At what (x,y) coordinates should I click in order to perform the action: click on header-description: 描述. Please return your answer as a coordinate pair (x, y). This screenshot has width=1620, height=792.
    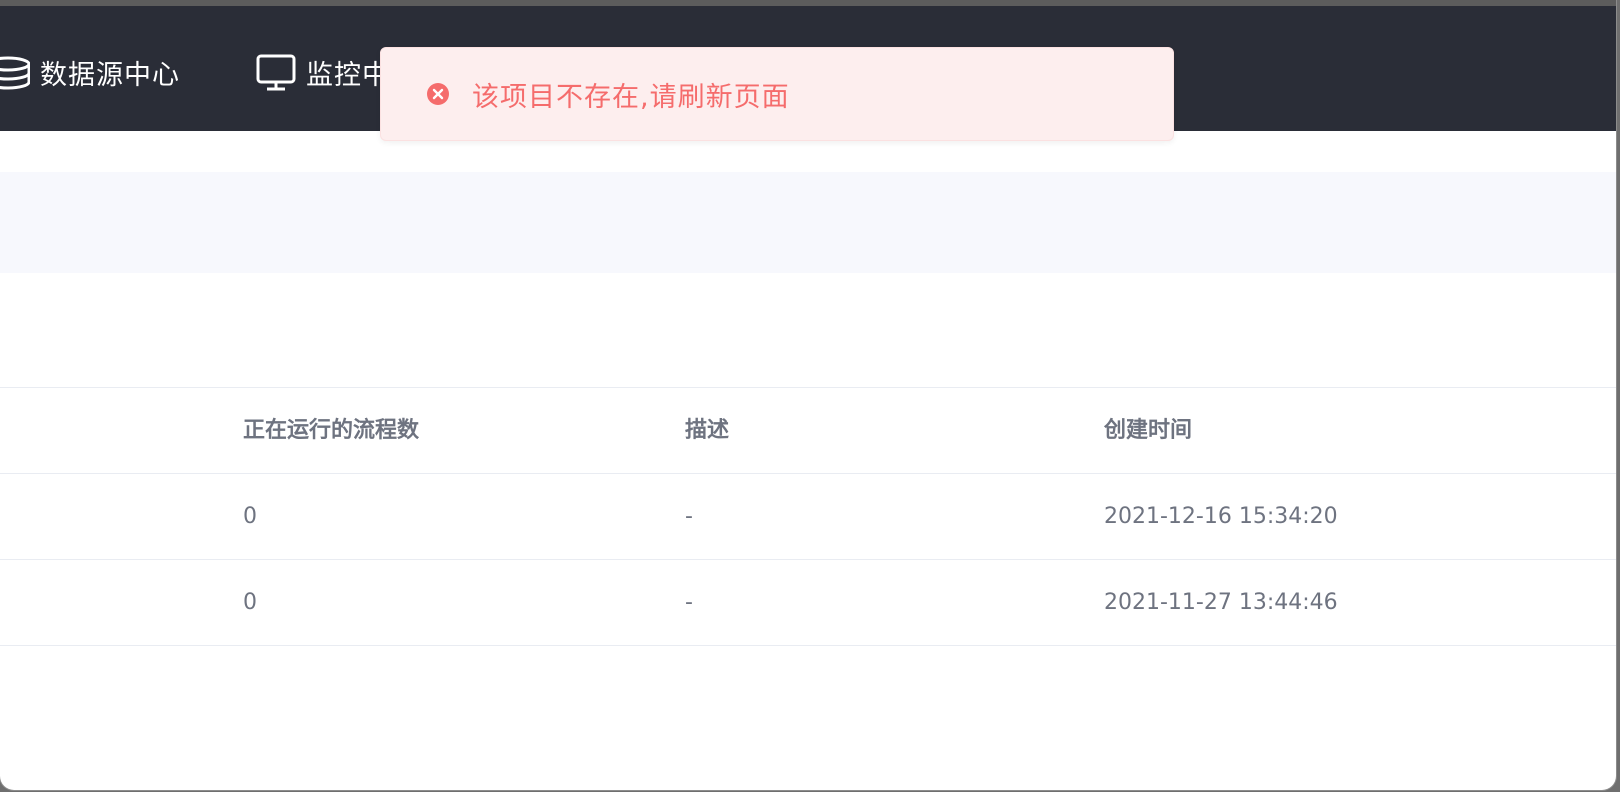
    Looking at the image, I should click on (707, 430).